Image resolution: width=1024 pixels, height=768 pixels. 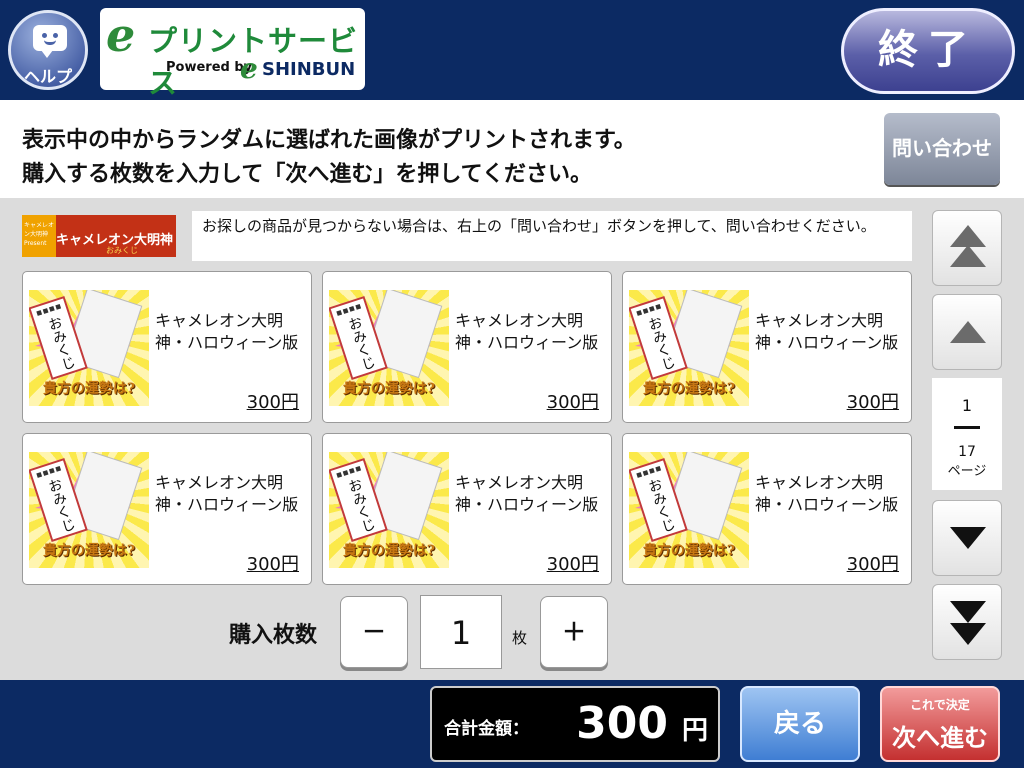 What do you see at coordinates (520, 638) in the screenshot?
I see `quantity-unit: 枚` at bounding box center [520, 638].